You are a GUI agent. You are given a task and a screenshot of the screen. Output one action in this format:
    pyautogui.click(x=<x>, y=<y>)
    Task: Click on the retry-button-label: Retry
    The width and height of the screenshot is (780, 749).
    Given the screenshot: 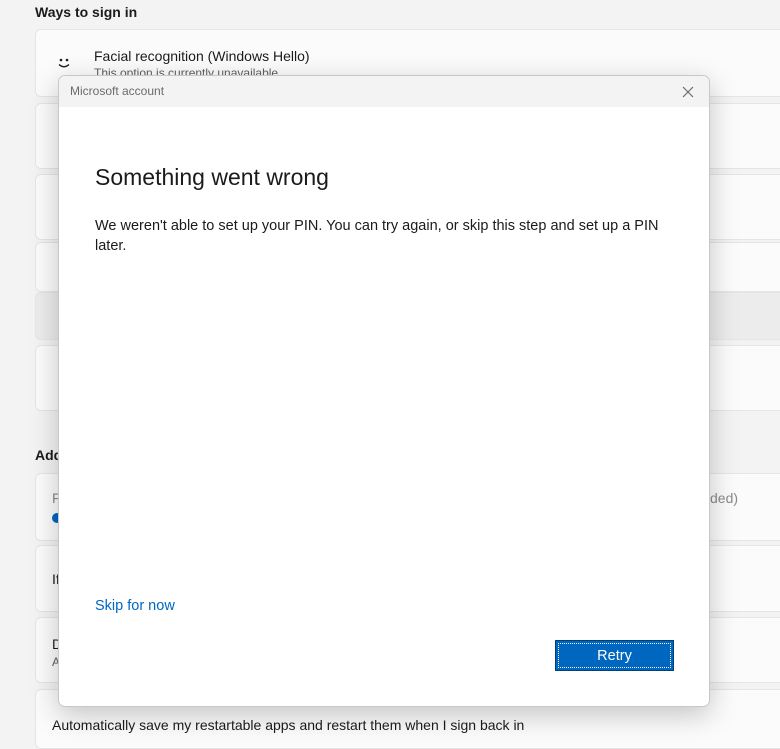 What is the action you would take?
    pyautogui.click(x=614, y=655)
    